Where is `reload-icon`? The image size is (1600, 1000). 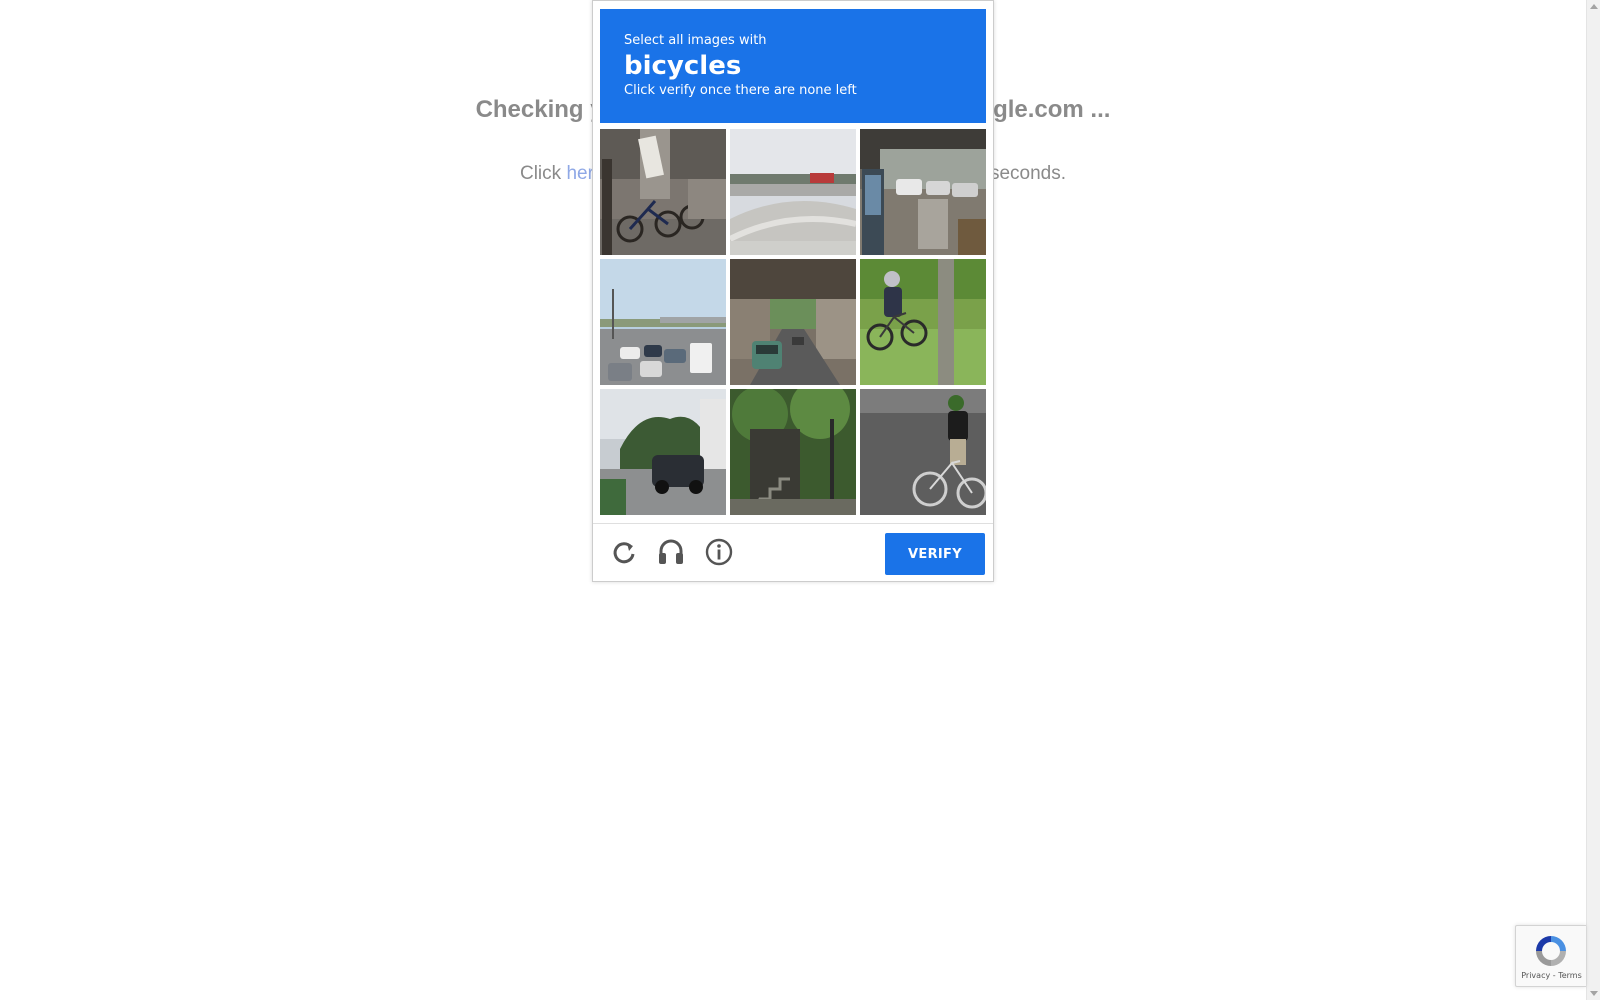
reload-icon is located at coordinates (624, 552).